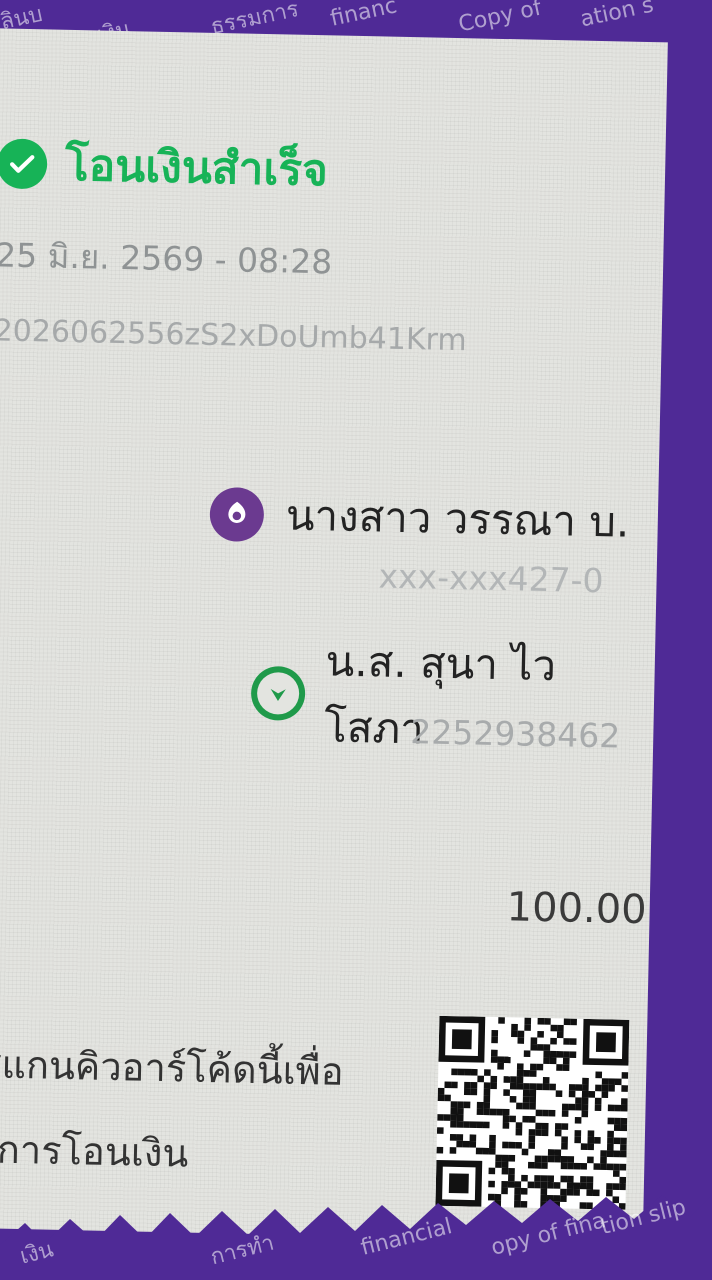 The height and width of the screenshot is (1280, 712). I want to click on qr-code-icon, so click(532, 1112).